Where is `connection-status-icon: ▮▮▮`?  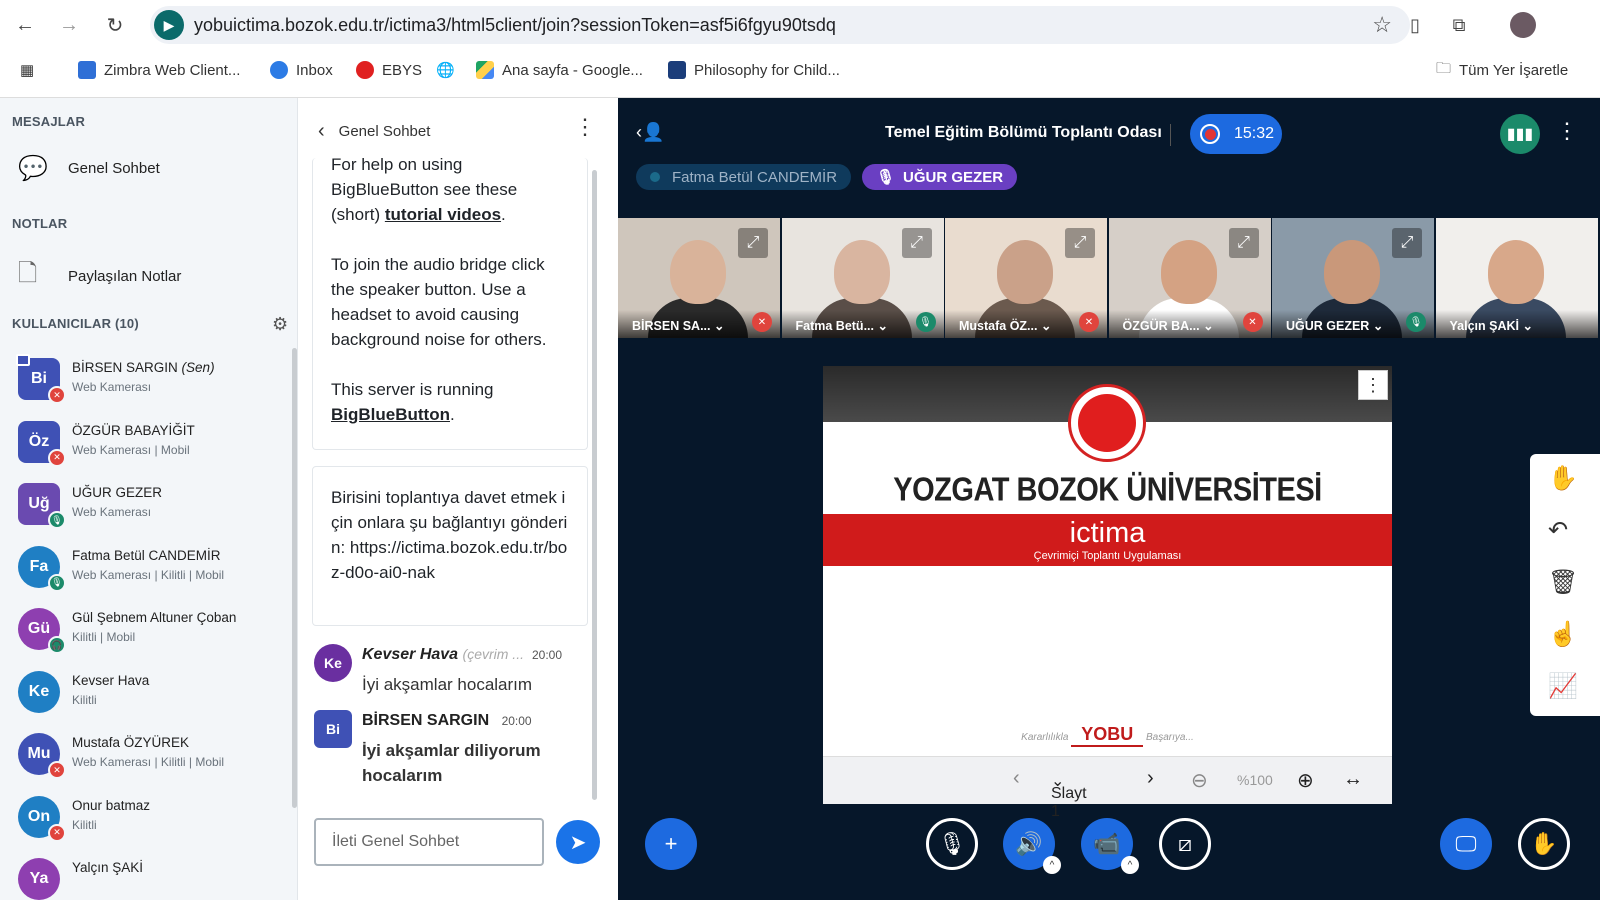
connection-status-icon: ▮▮▮ is located at coordinates (1520, 134).